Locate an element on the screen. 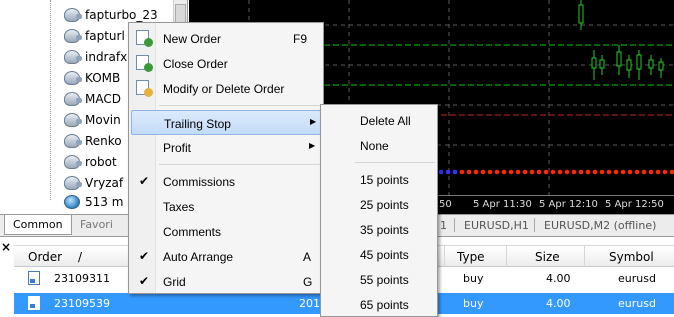 This screenshot has width=674, height=317. column-symbol: Symbol is located at coordinates (631, 257).